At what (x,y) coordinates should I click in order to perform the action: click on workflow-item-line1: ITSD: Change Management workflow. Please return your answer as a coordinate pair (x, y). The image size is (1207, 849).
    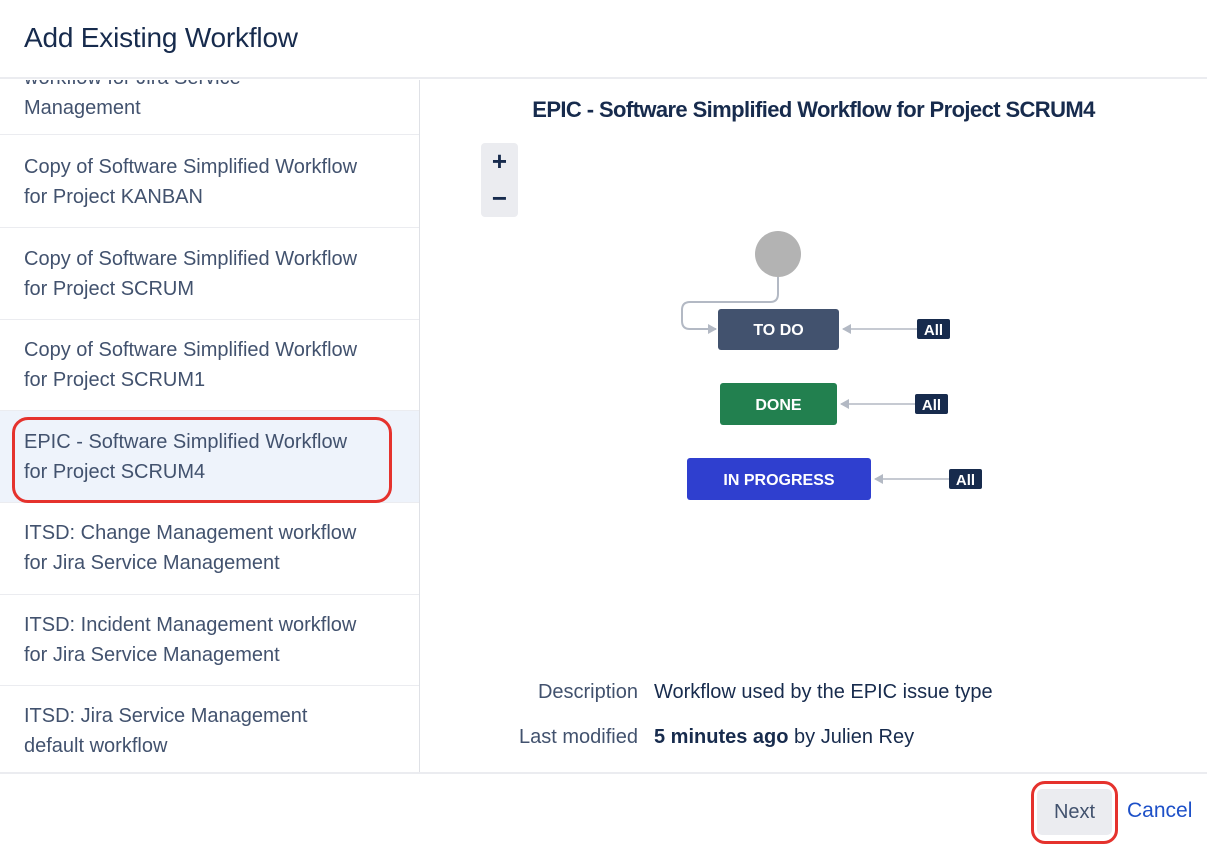
    Looking at the image, I should click on (190, 533).